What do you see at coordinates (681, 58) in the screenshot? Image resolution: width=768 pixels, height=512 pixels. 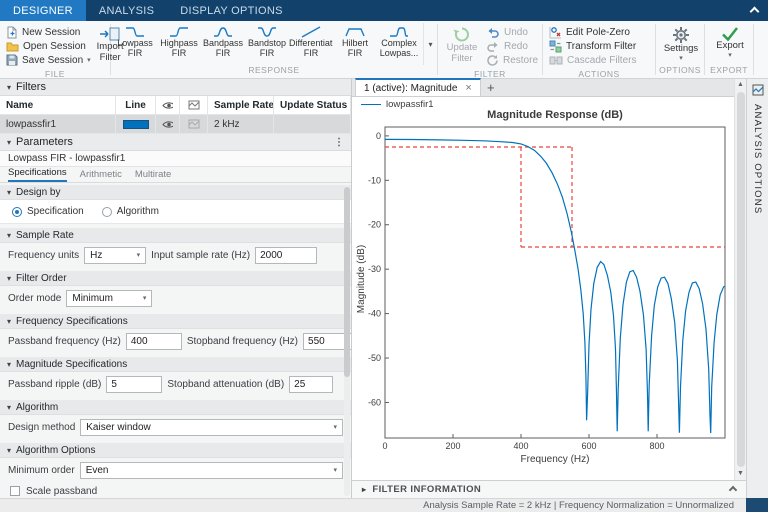 I see `settings-dropdown-icon: ▾` at bounding box center [681, 58].